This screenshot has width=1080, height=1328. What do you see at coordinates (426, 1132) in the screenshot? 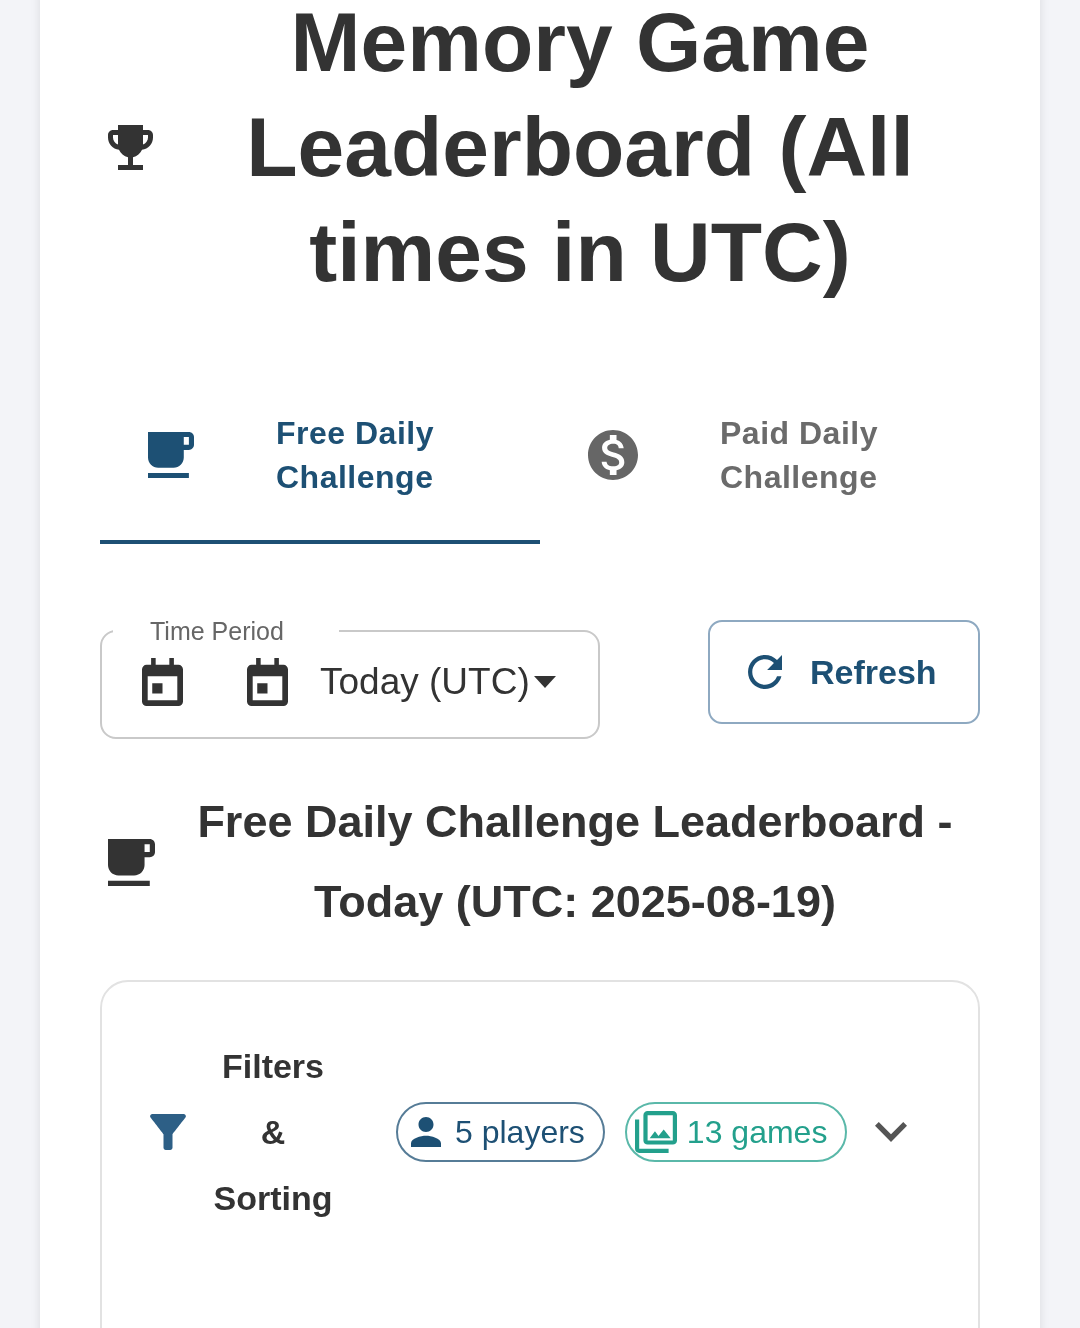
I see `person-icon` at bounding box center [426, 1132].